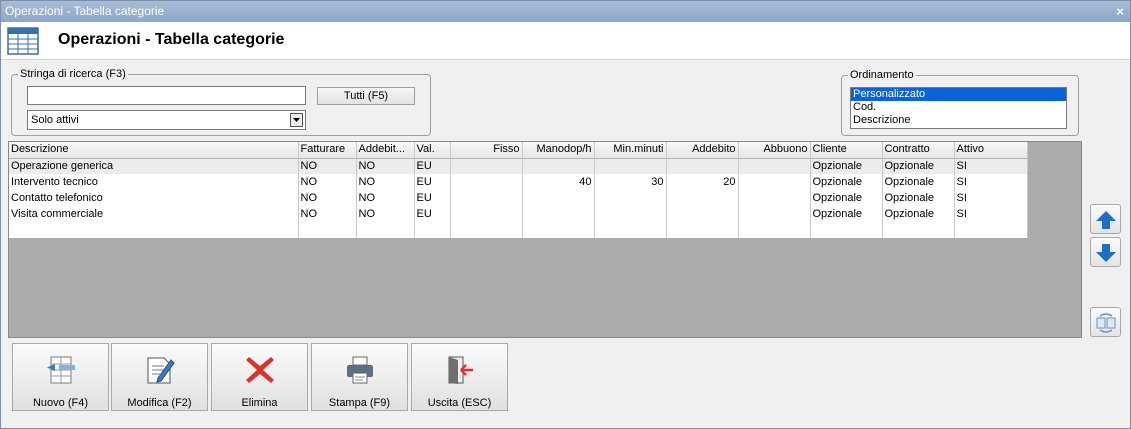 Image resolution: width=1131 pixels, height=429 pixels. Describe the element at coordinates (154, 150) in the screenshot. I see `column-header: Descrizione` at that location.